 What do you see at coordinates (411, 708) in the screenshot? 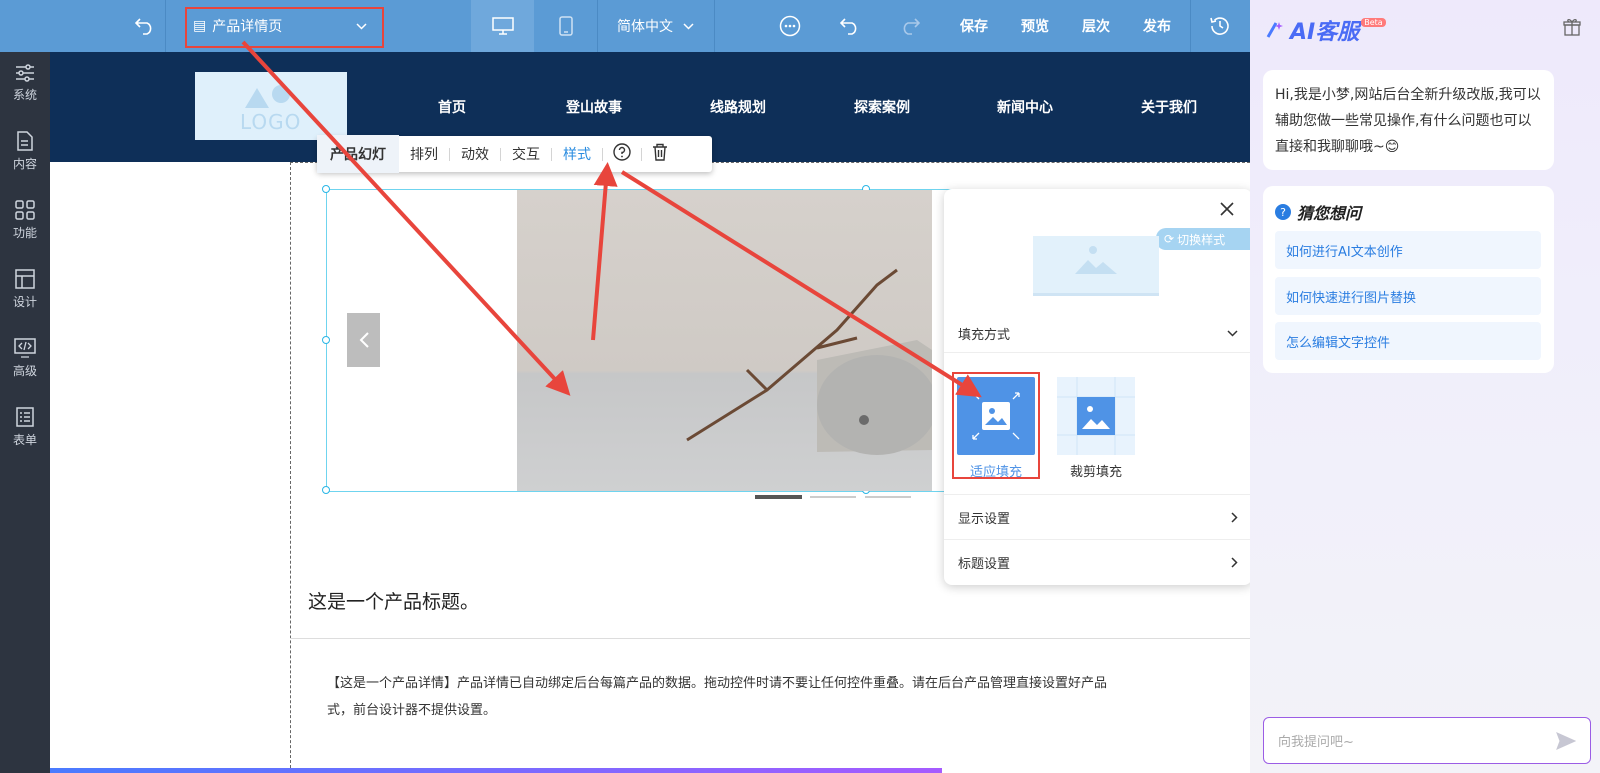
I see `product-detail-line-2: 式，前台设计器不提供设置。` at bounding box center [411, 708].